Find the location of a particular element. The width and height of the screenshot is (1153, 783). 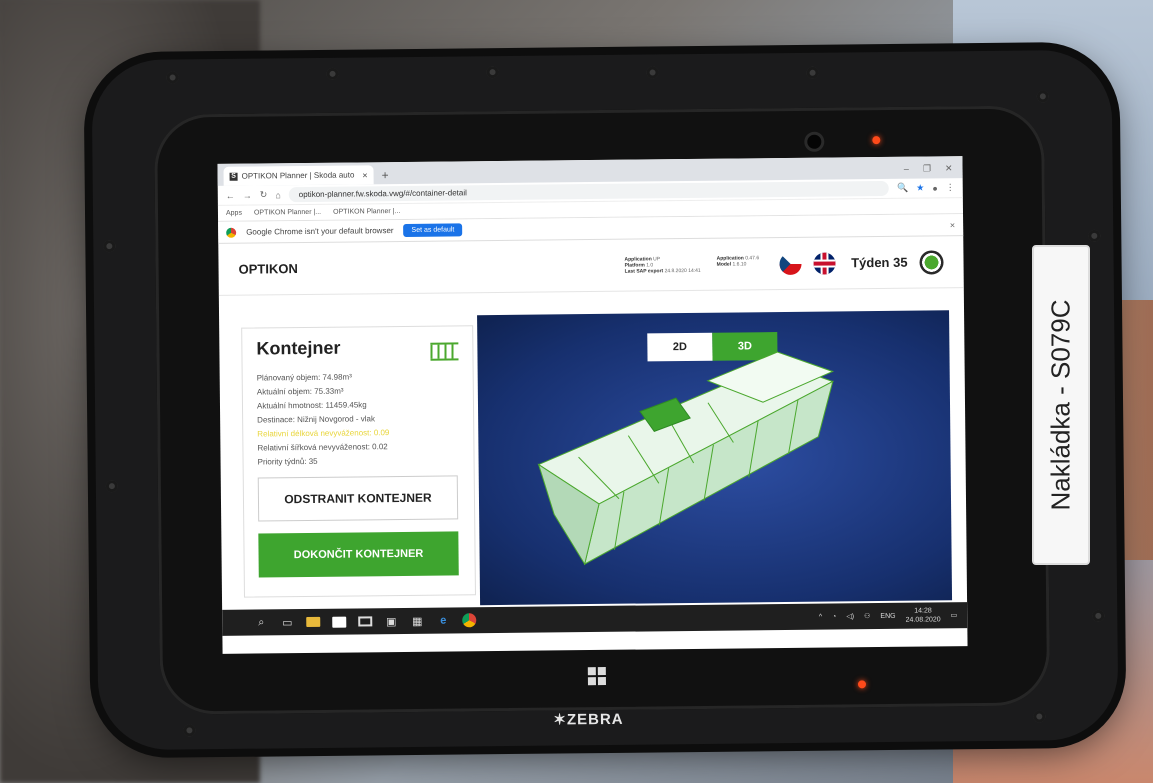

remove-container-button: ODSTRANIT KONTEJNER is located at coordinates (358, 498).